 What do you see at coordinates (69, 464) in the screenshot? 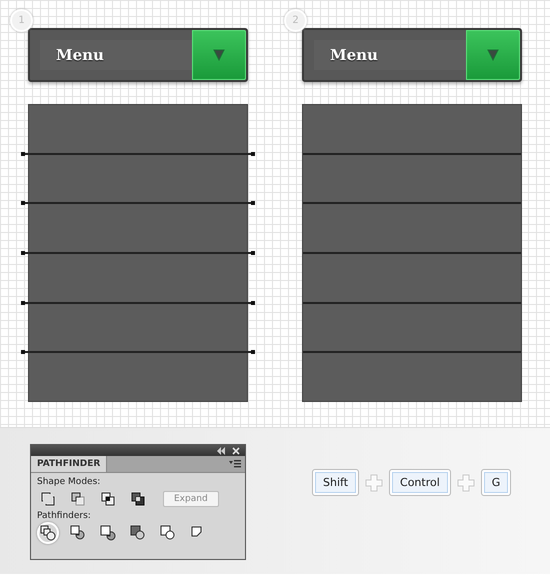
I see `panel-tab: PATHFINDER` at bounding box center [69, 464].